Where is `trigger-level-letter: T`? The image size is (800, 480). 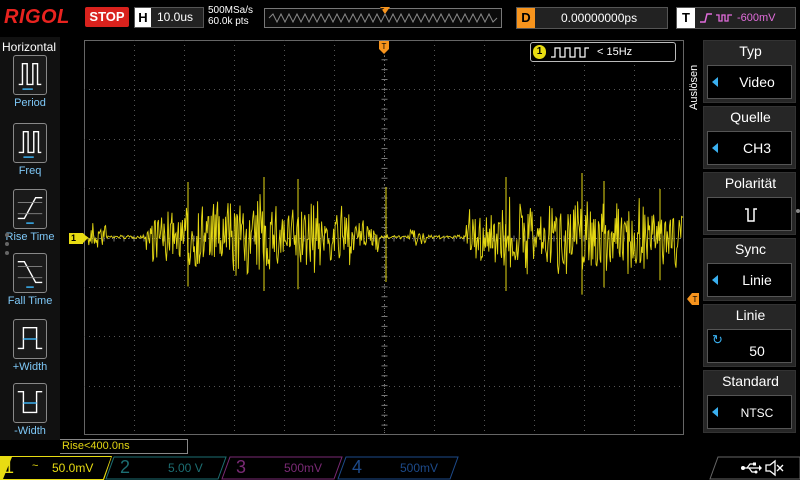 trigger-level-letter: T is located at coordinates (695, 299).